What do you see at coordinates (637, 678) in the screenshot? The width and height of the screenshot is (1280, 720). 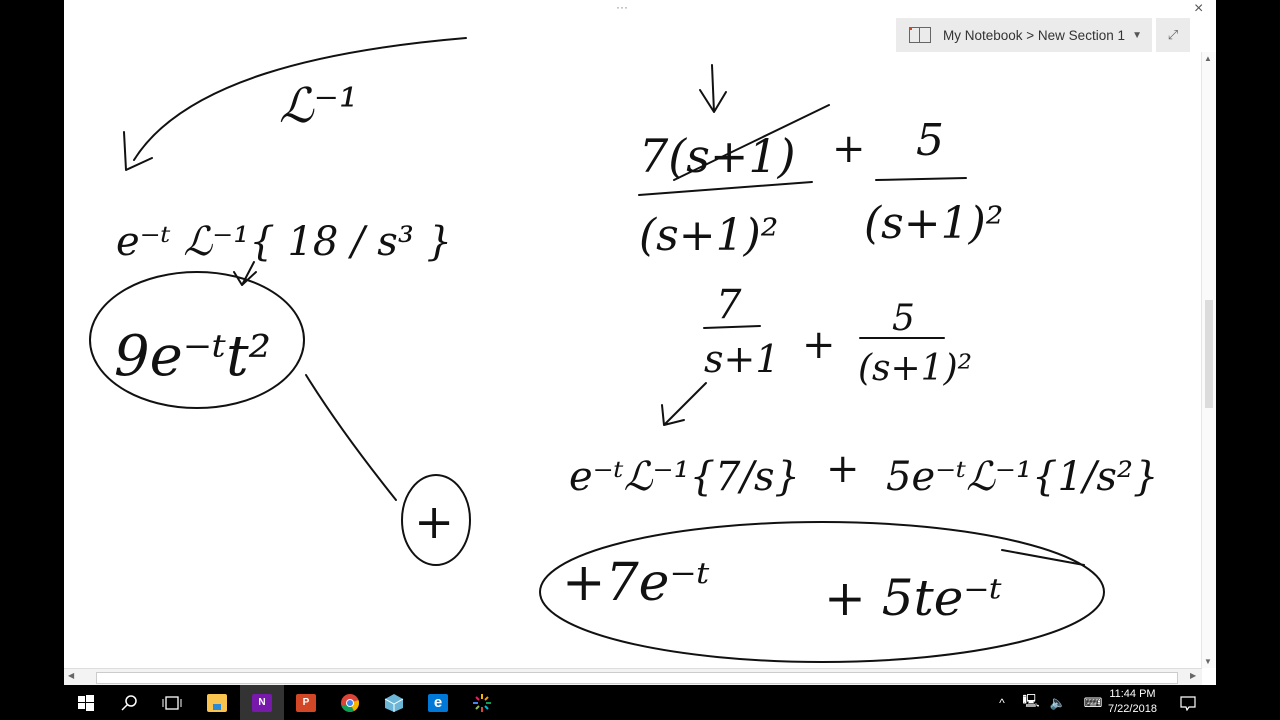 I see `horizontal-scroll-thumb` at bounding box center [637, 678].